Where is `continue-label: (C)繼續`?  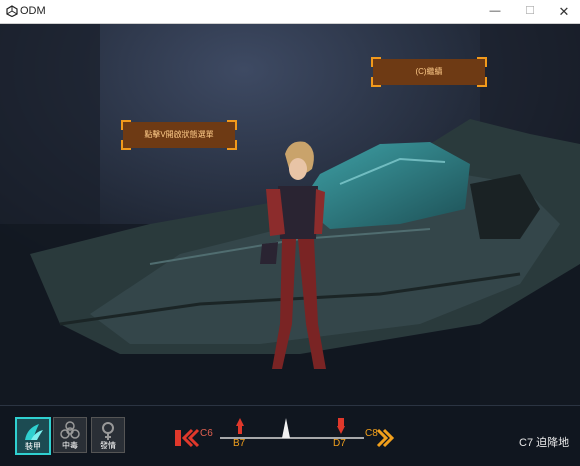
continue-label: (C)繼續 is located at coordinates (429, 71).